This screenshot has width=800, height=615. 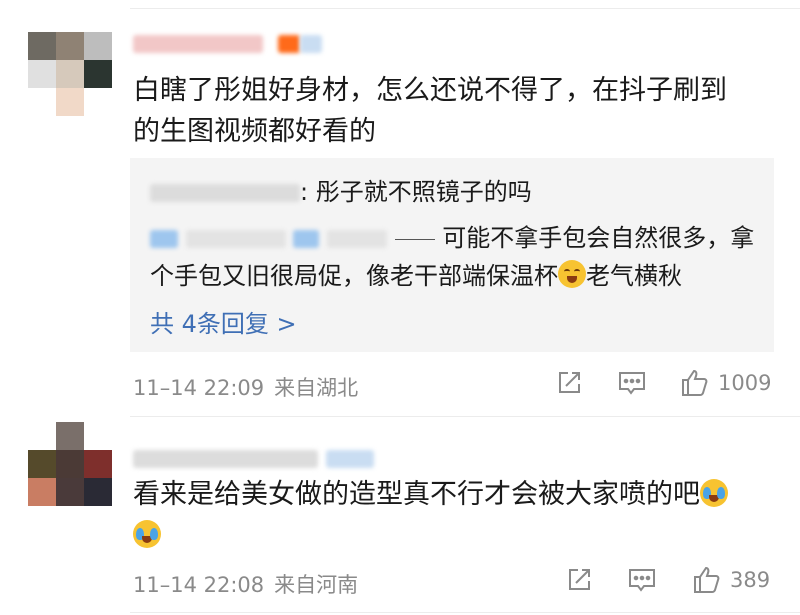 I want to click on reply-item: : 彤子就不照镜子的吗, so click(x=341, y=192).